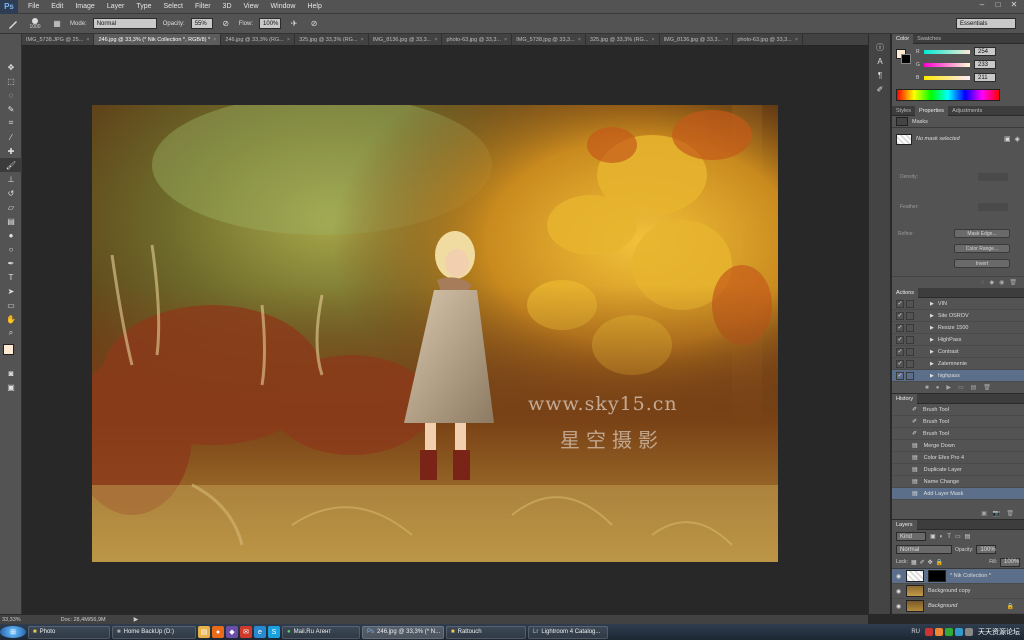 This screenshot has width=1024, height=640. Describe the element at coordinates (924, 549) in the screenshot. I see `blend-mode-select: Normal` at that location.